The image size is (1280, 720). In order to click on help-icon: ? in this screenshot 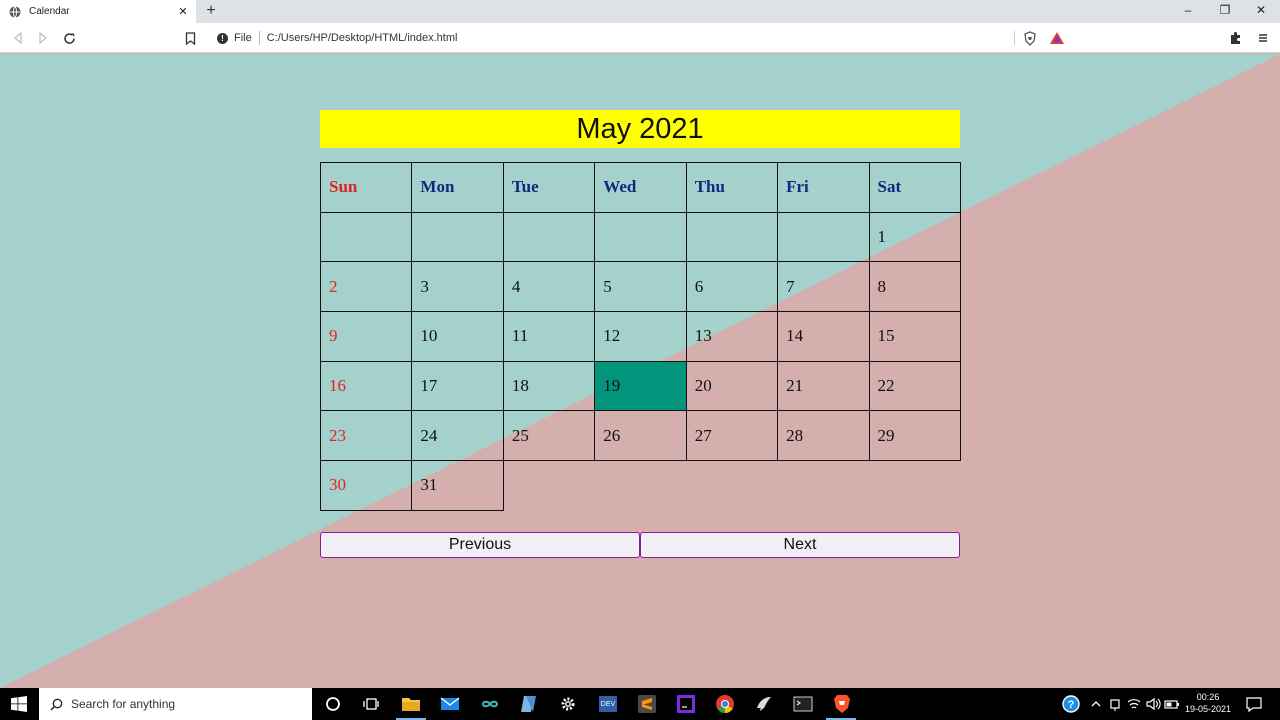, I will do `click(1071, 704)`.